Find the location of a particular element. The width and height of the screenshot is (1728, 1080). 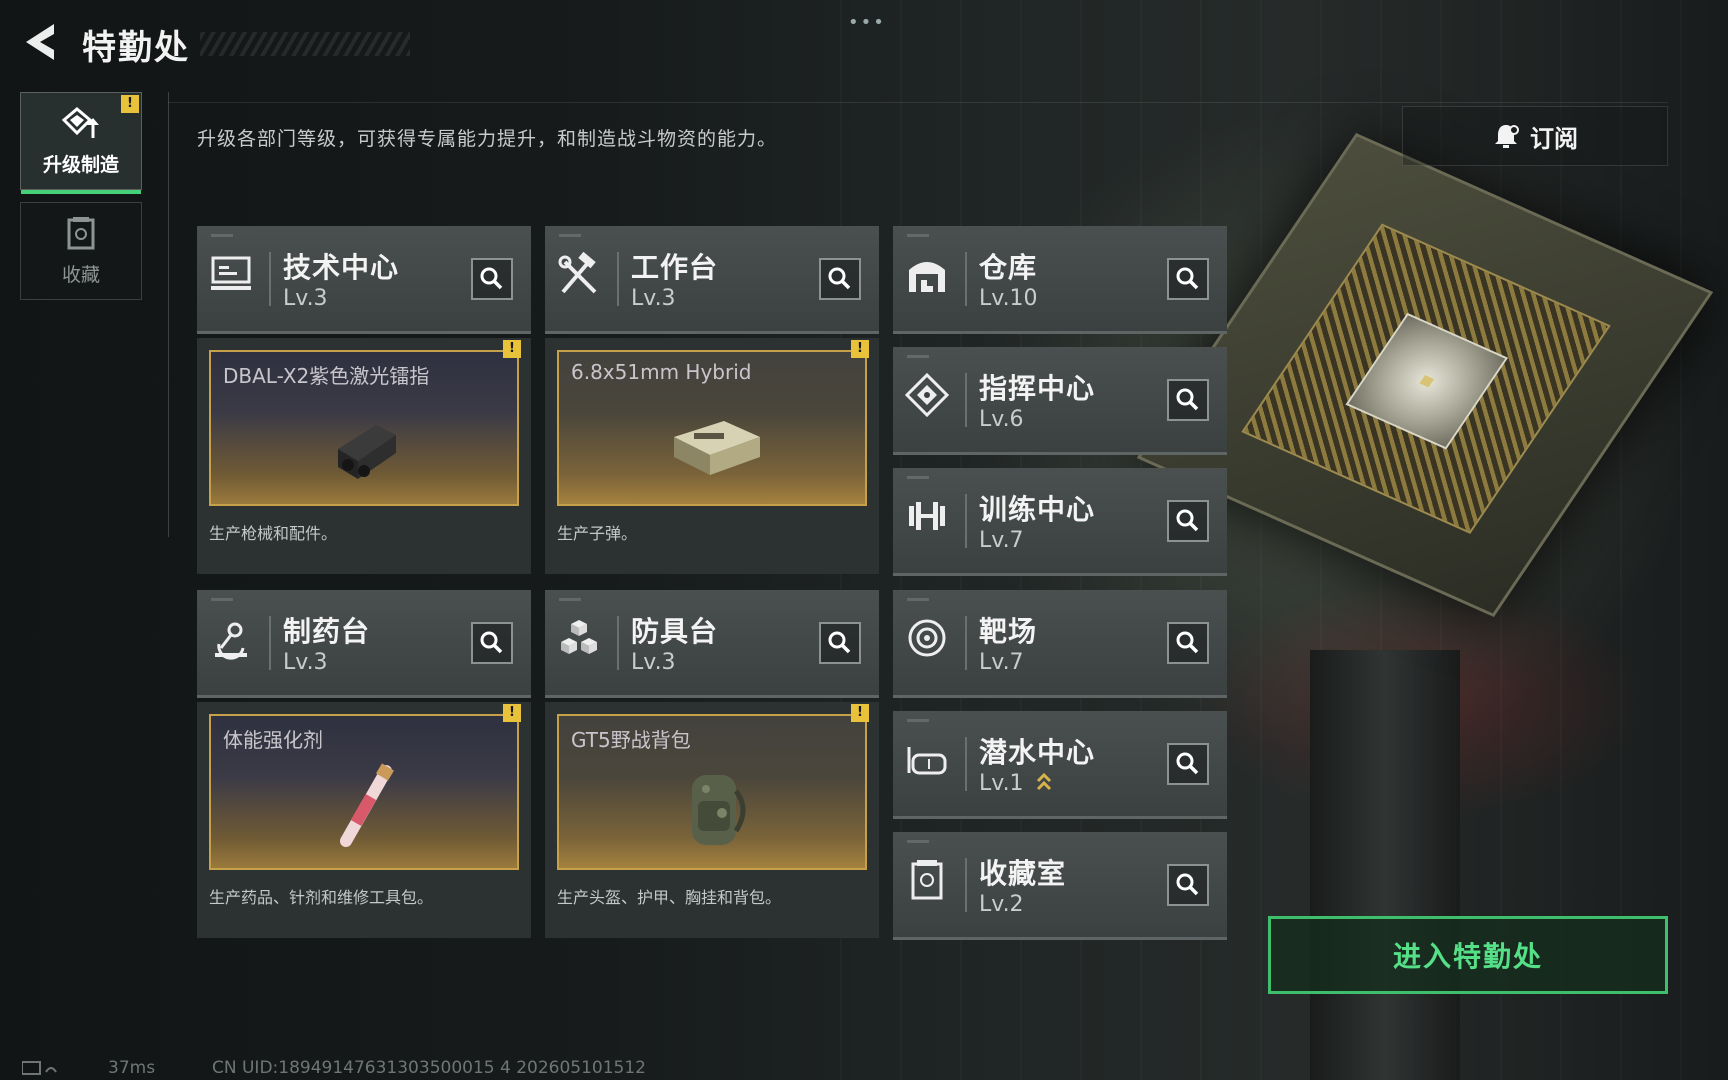

ammo-box-image is located at coordinates (717, 448).